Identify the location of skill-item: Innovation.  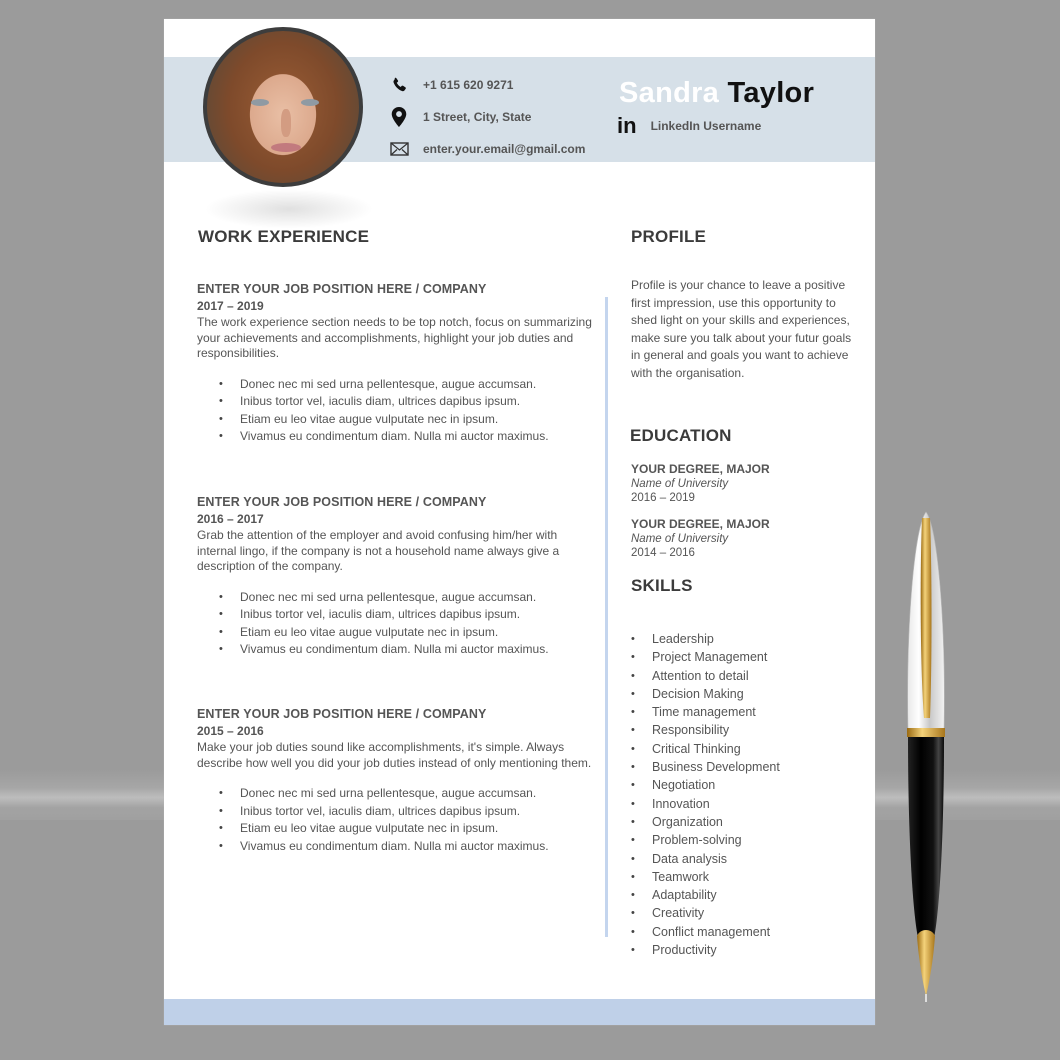
(705, 804).